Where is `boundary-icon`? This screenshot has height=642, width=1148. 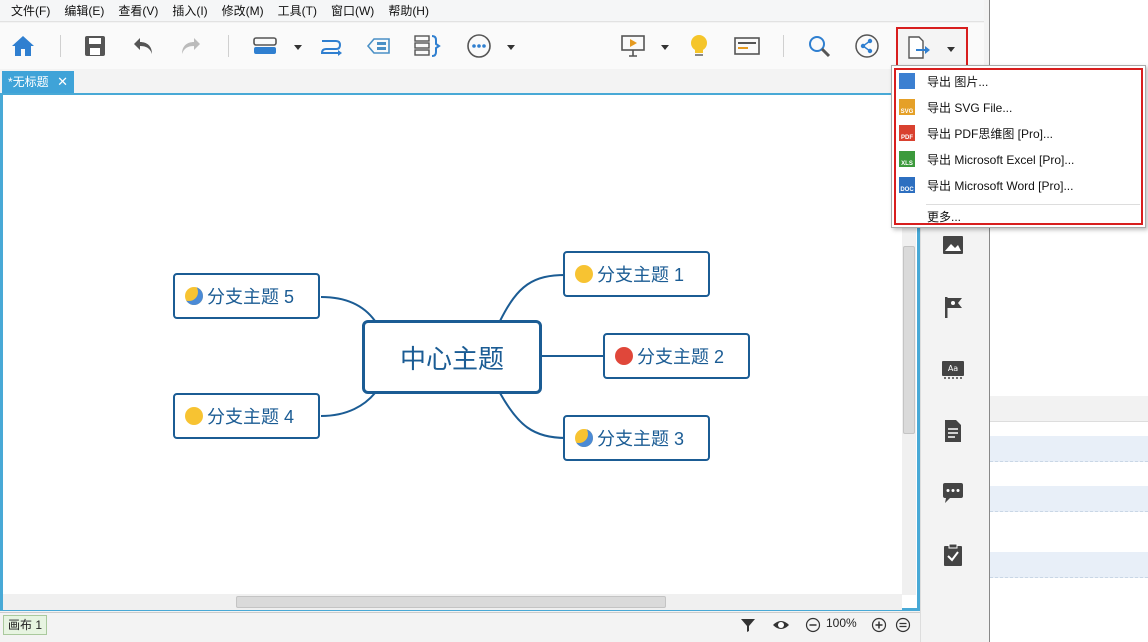 boundary-icon is located at coordinates (427, 46).